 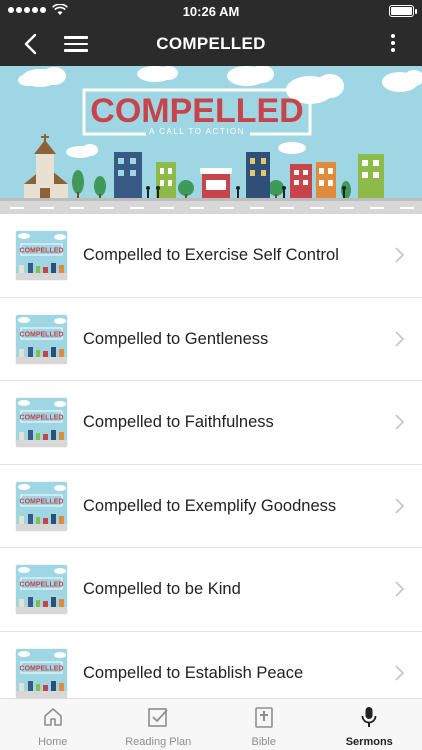 I want to click on status-bar: 10:26 AM, so click(x=211, y=11).